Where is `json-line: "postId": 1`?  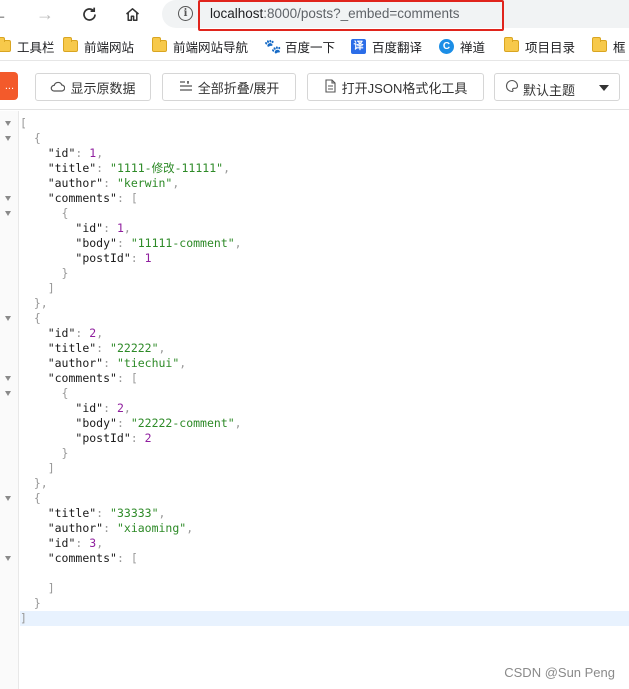 json-line: "postId": 1 is located at coordinates (113, 258).